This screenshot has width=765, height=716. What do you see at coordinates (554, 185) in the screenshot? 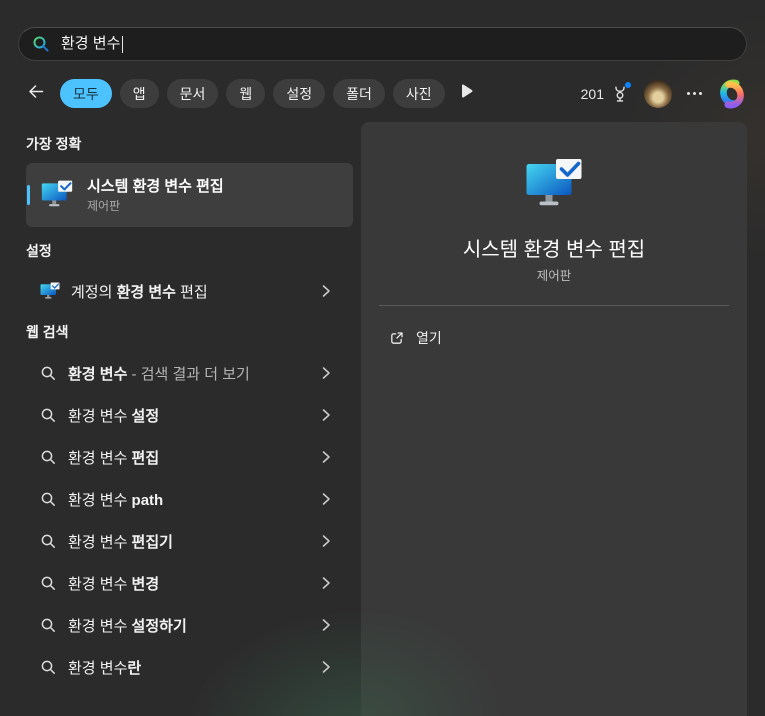
I see `system-env-vars-icon-large` at bounding box center [554, 185].